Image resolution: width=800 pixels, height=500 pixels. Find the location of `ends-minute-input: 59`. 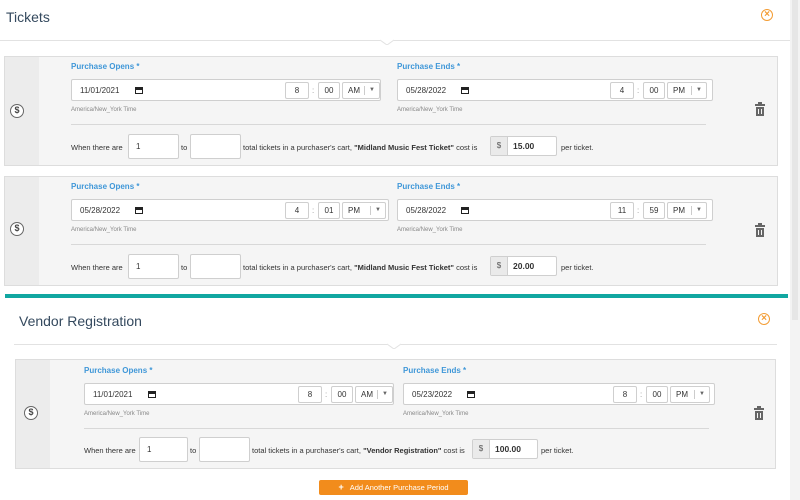

ends-minute-input: 59 is located at coordinates (654, 210).